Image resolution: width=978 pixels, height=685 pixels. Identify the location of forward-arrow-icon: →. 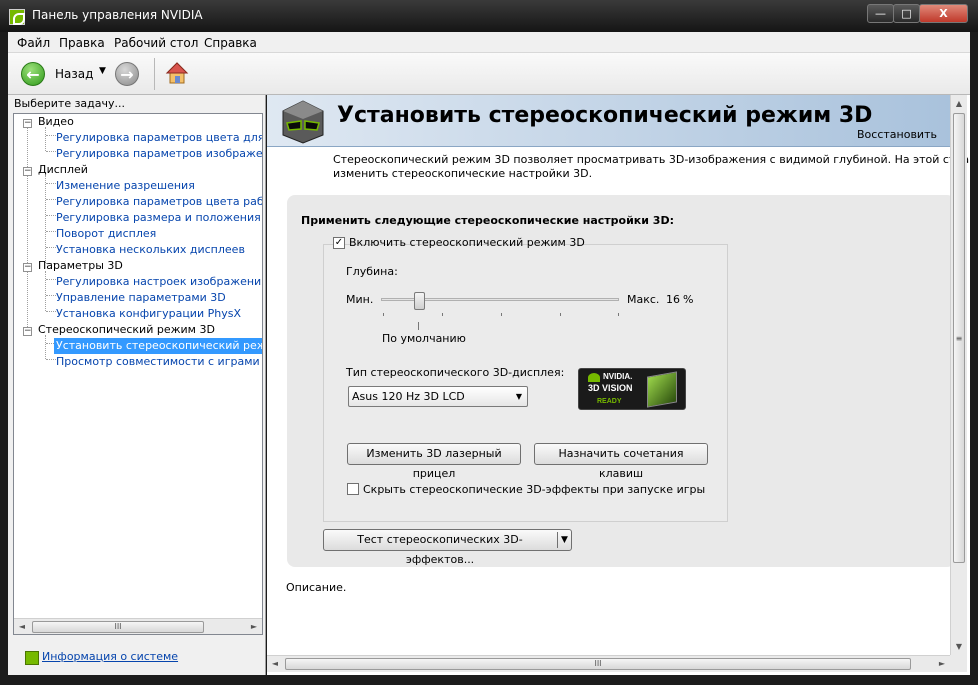
(127, 74).